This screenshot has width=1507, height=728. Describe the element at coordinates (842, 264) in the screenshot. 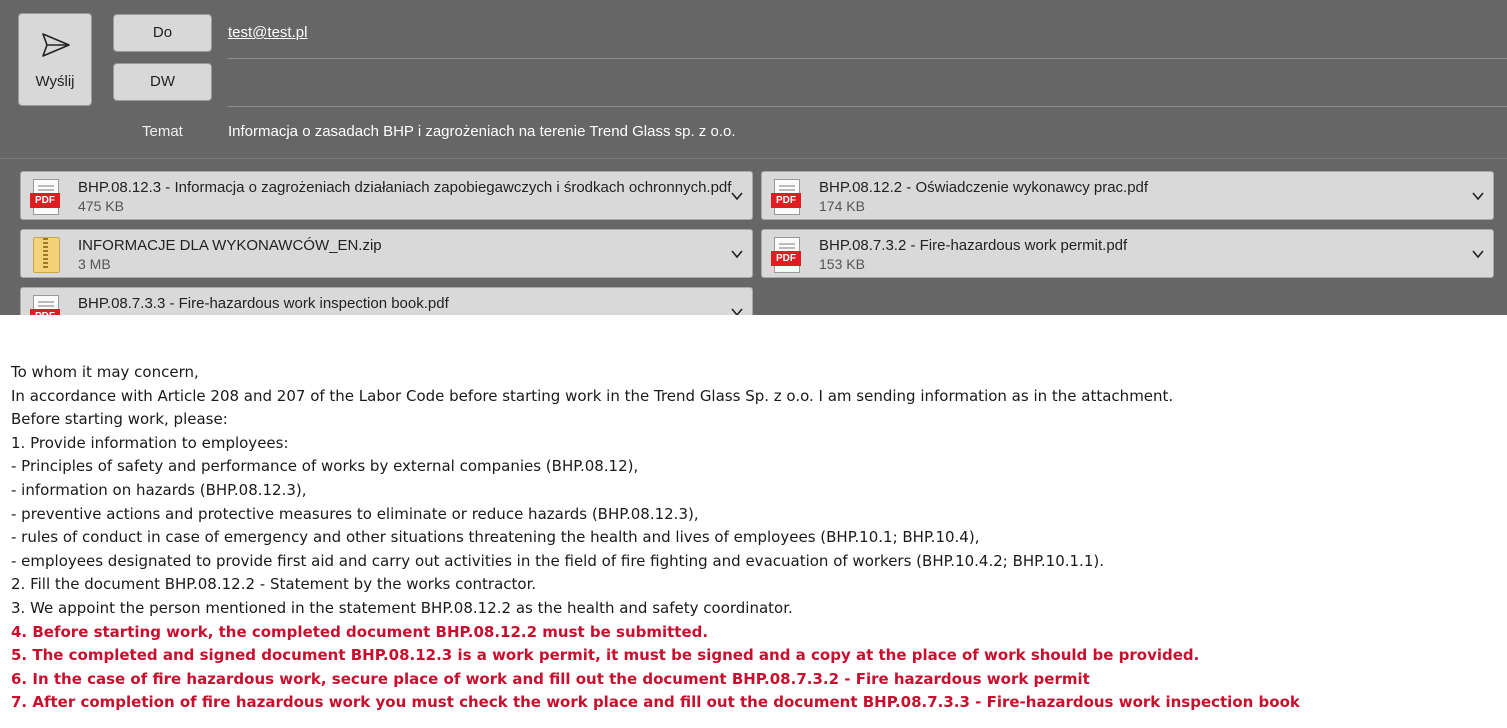

I see `attachment-size: 153 KB` at that location.